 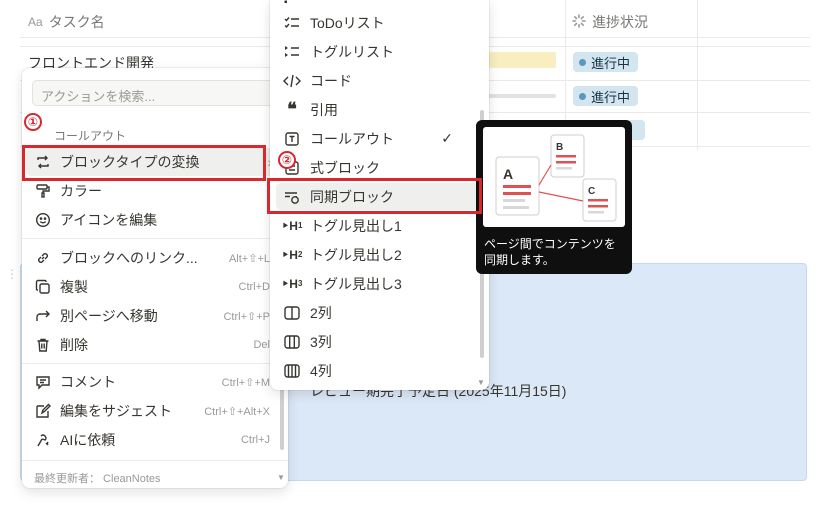 I want to click on submenu-item-label: トグル見出し1, so click(x=356, y=225).